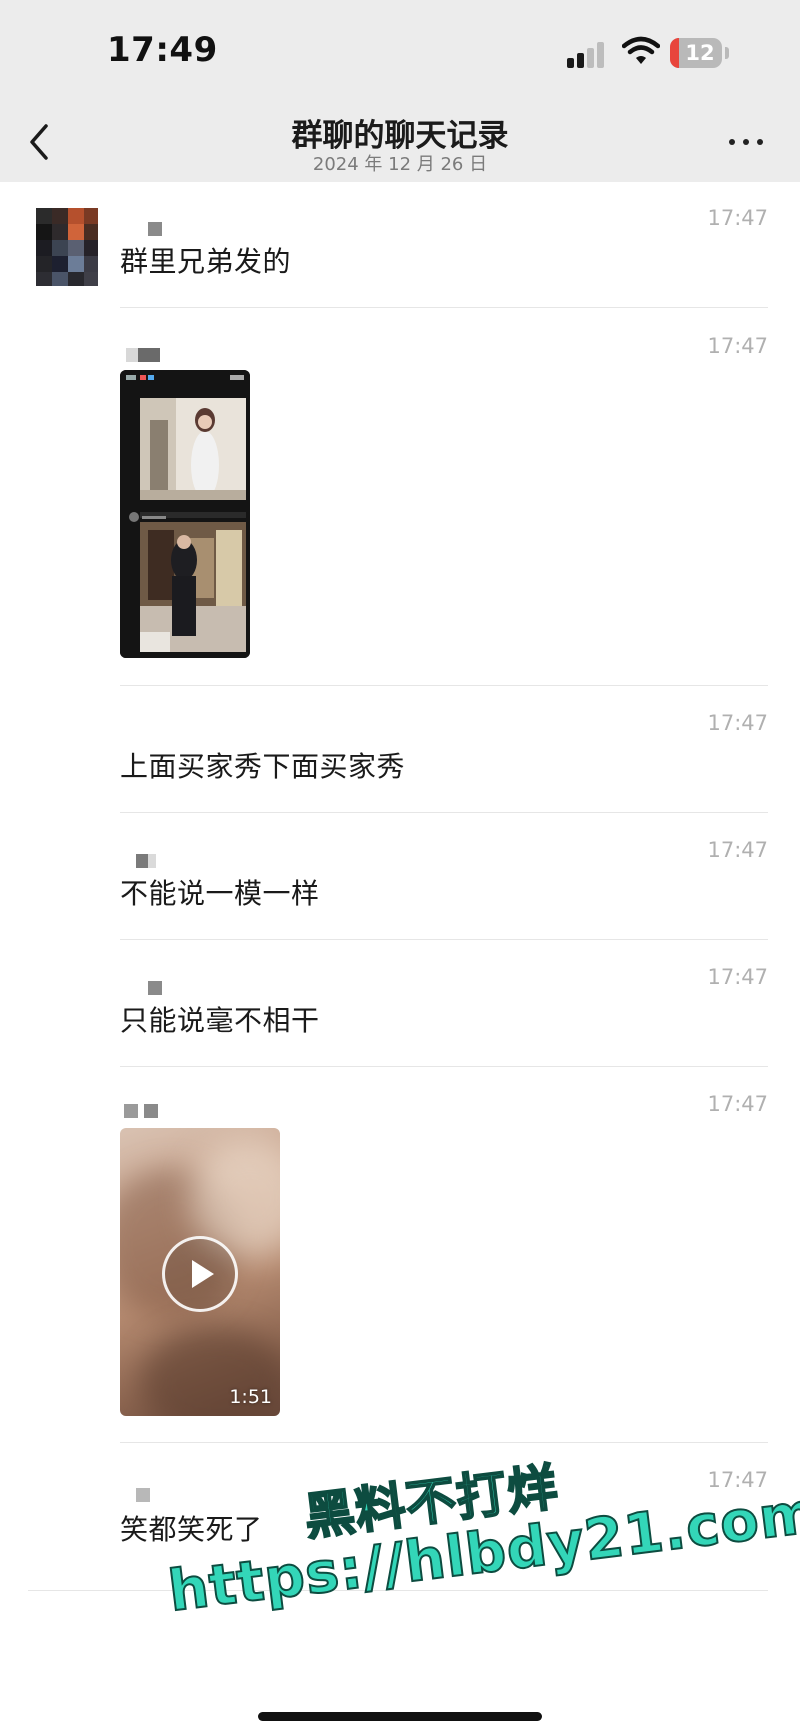 The width and height of the screenshot is (800, 1735). What do you see at coordinates (400, 1009) in the screenshot?
I see `list-item: 17:47 只能说毫不相干` at bounding box center [400, 1009].